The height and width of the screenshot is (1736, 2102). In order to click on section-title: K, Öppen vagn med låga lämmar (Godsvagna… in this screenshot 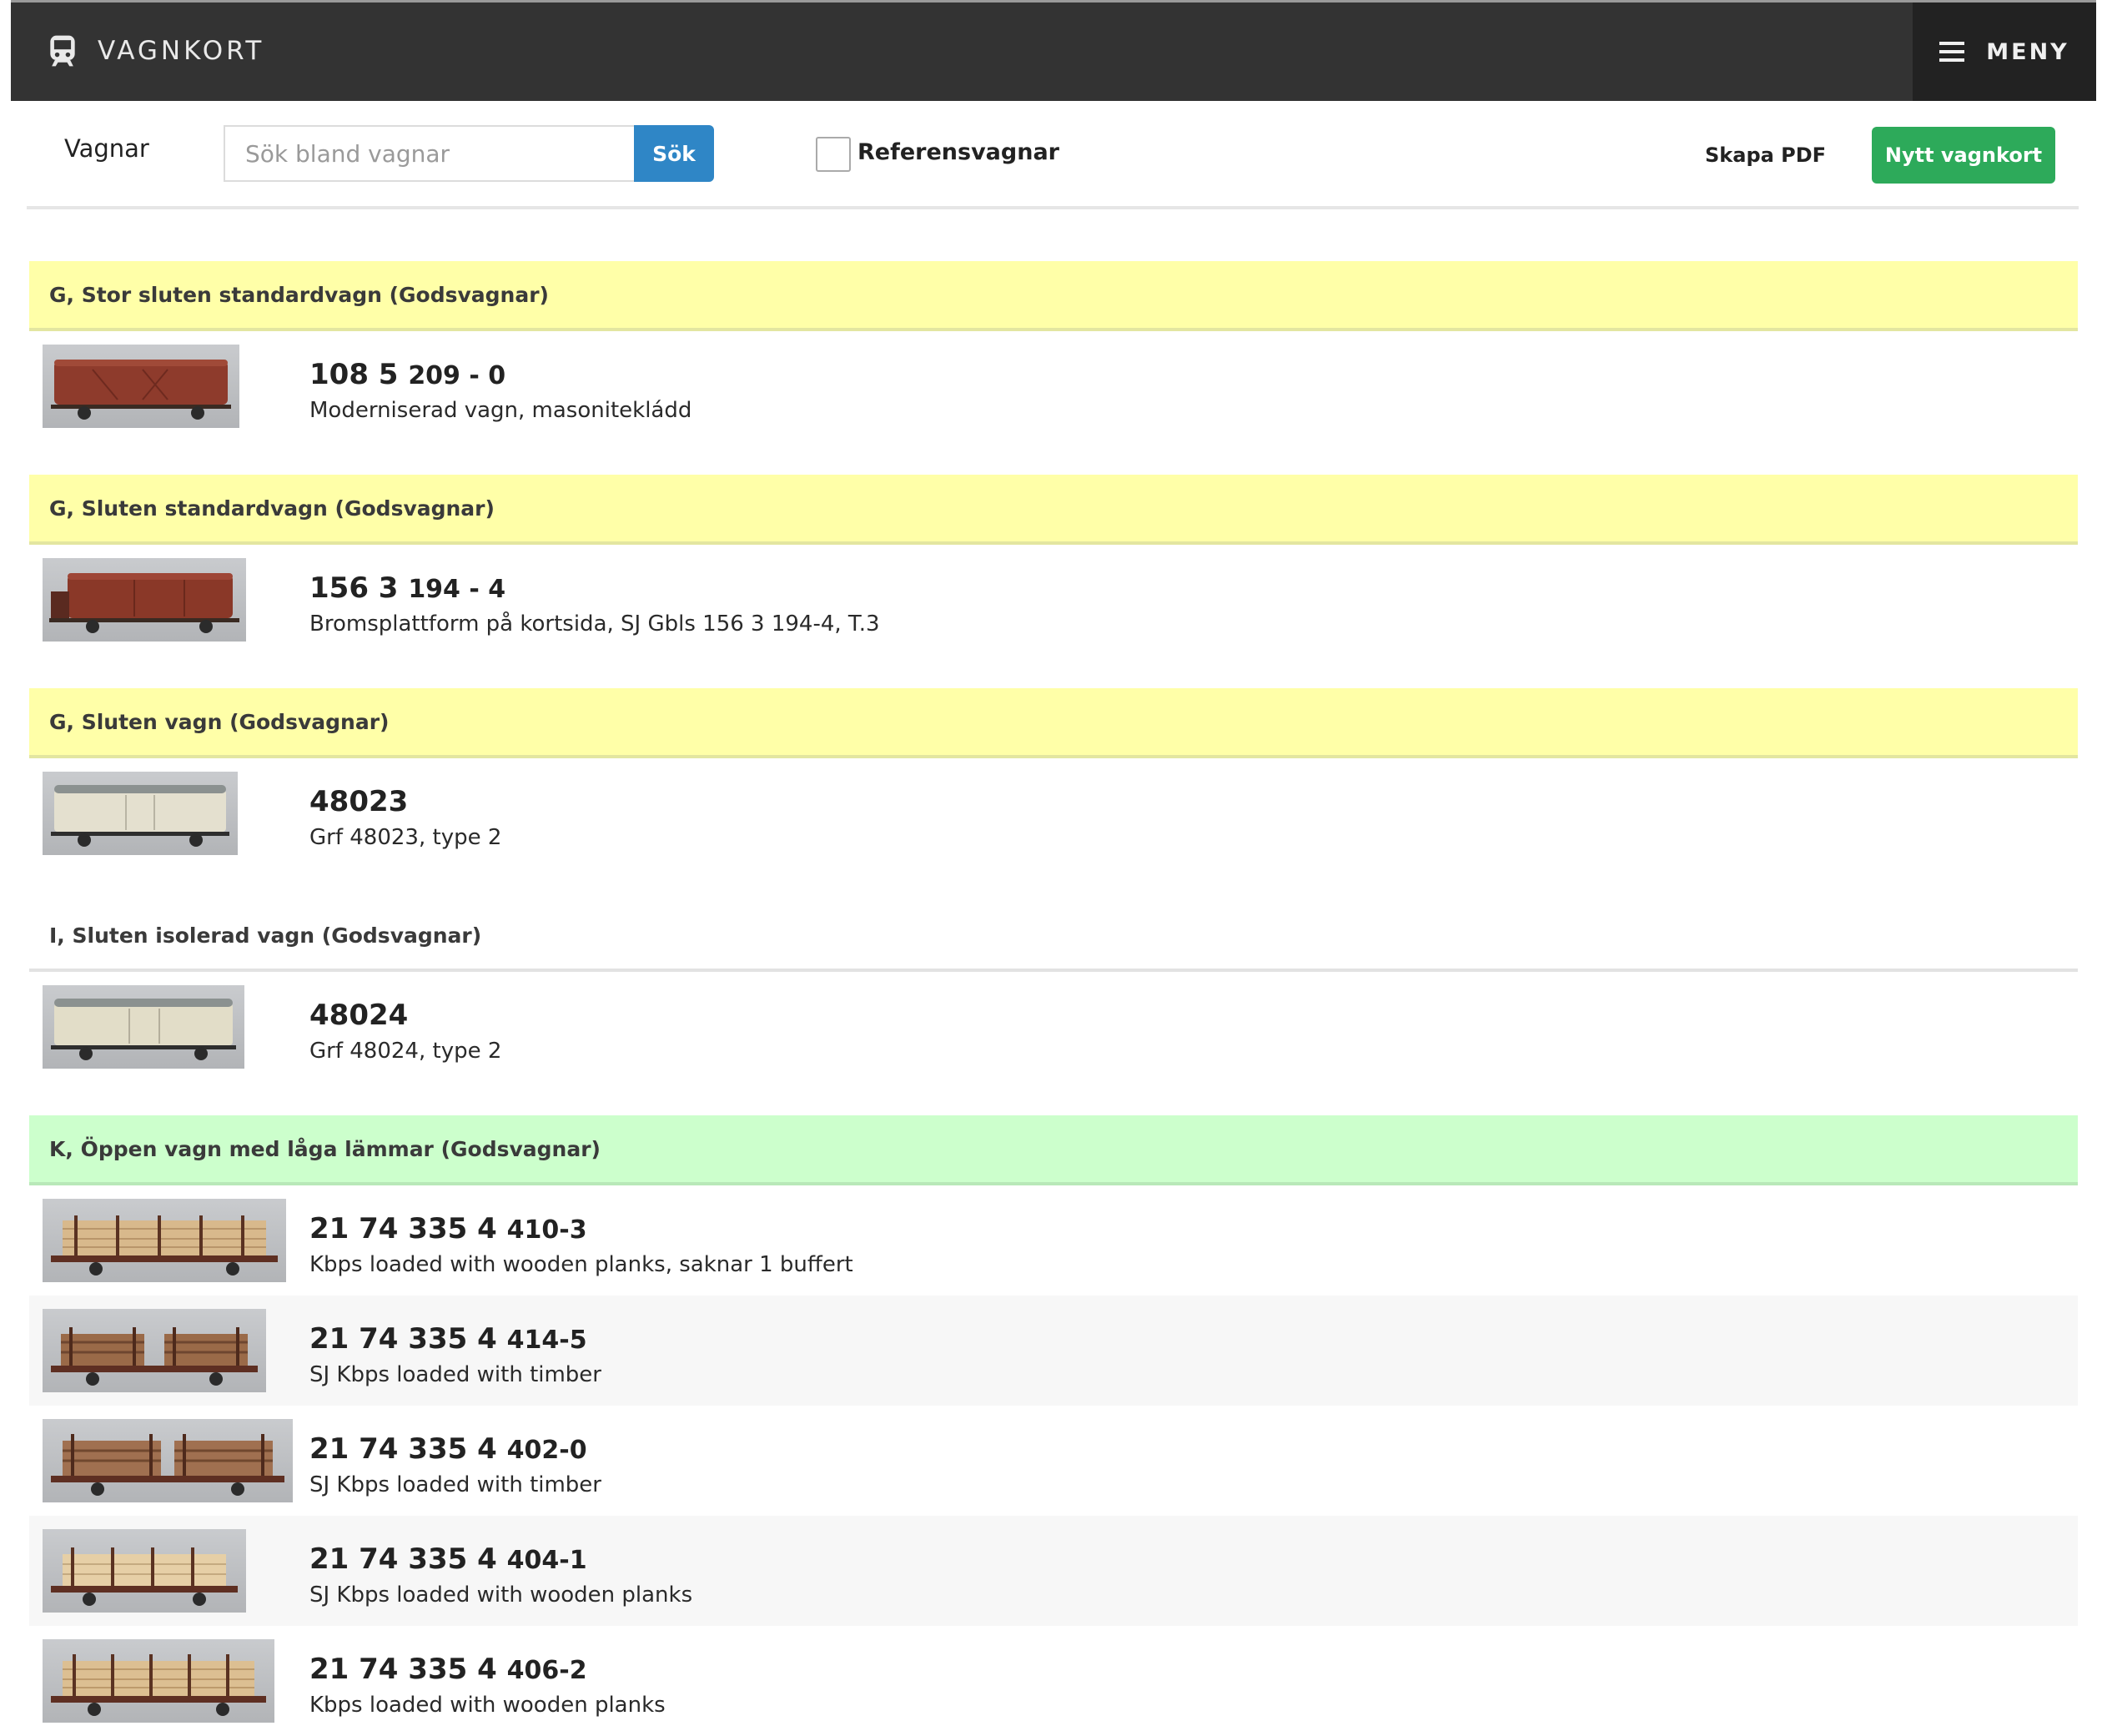, I will do `click(325, 1148)`.